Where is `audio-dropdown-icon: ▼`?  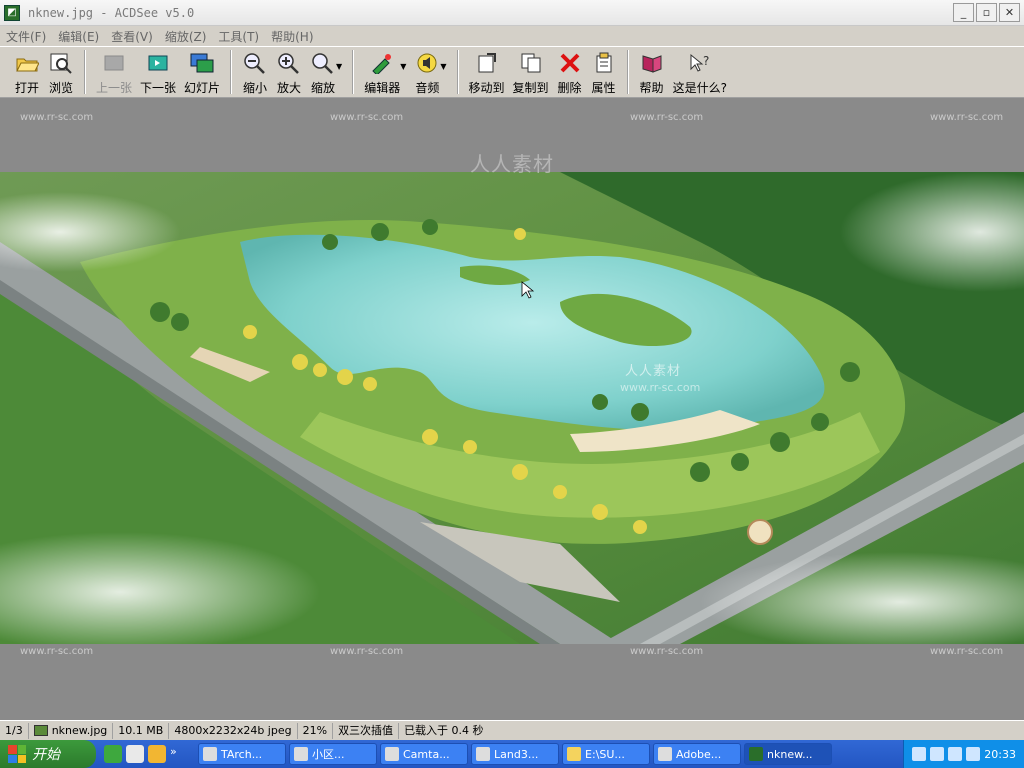 audio-dropdown-icon: ▼ is located at coordinates (443, 66).